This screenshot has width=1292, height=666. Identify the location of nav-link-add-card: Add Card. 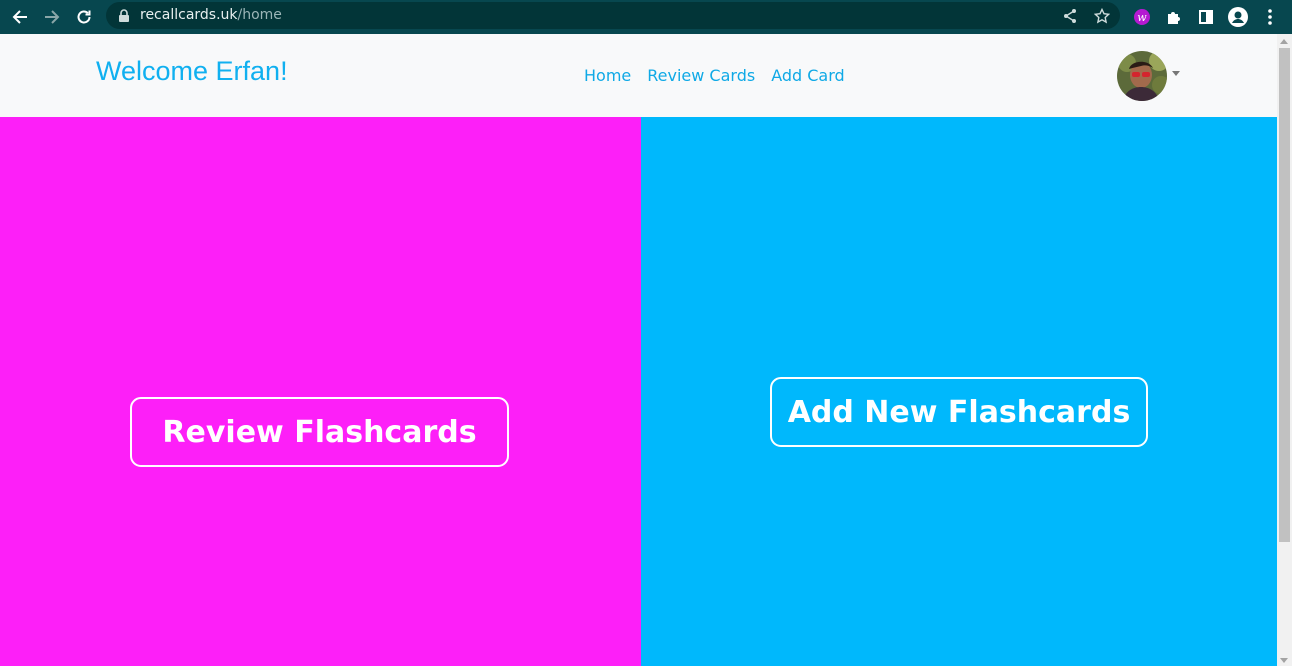
(808, 75).